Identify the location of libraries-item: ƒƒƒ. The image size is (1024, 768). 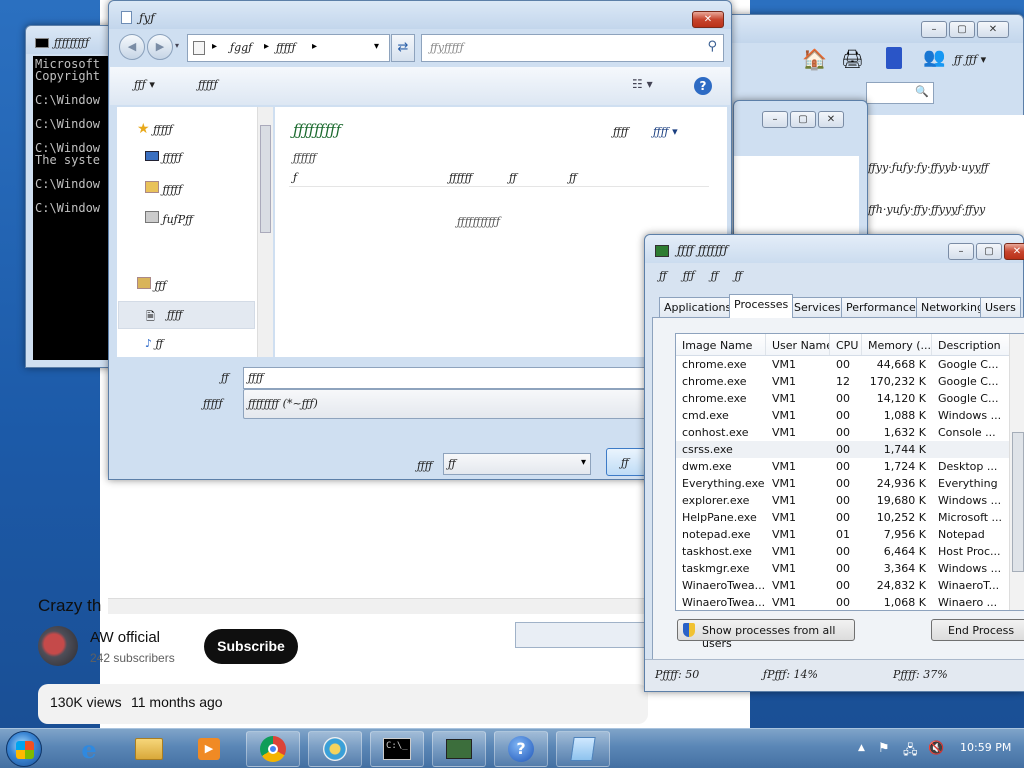
(151, 284).